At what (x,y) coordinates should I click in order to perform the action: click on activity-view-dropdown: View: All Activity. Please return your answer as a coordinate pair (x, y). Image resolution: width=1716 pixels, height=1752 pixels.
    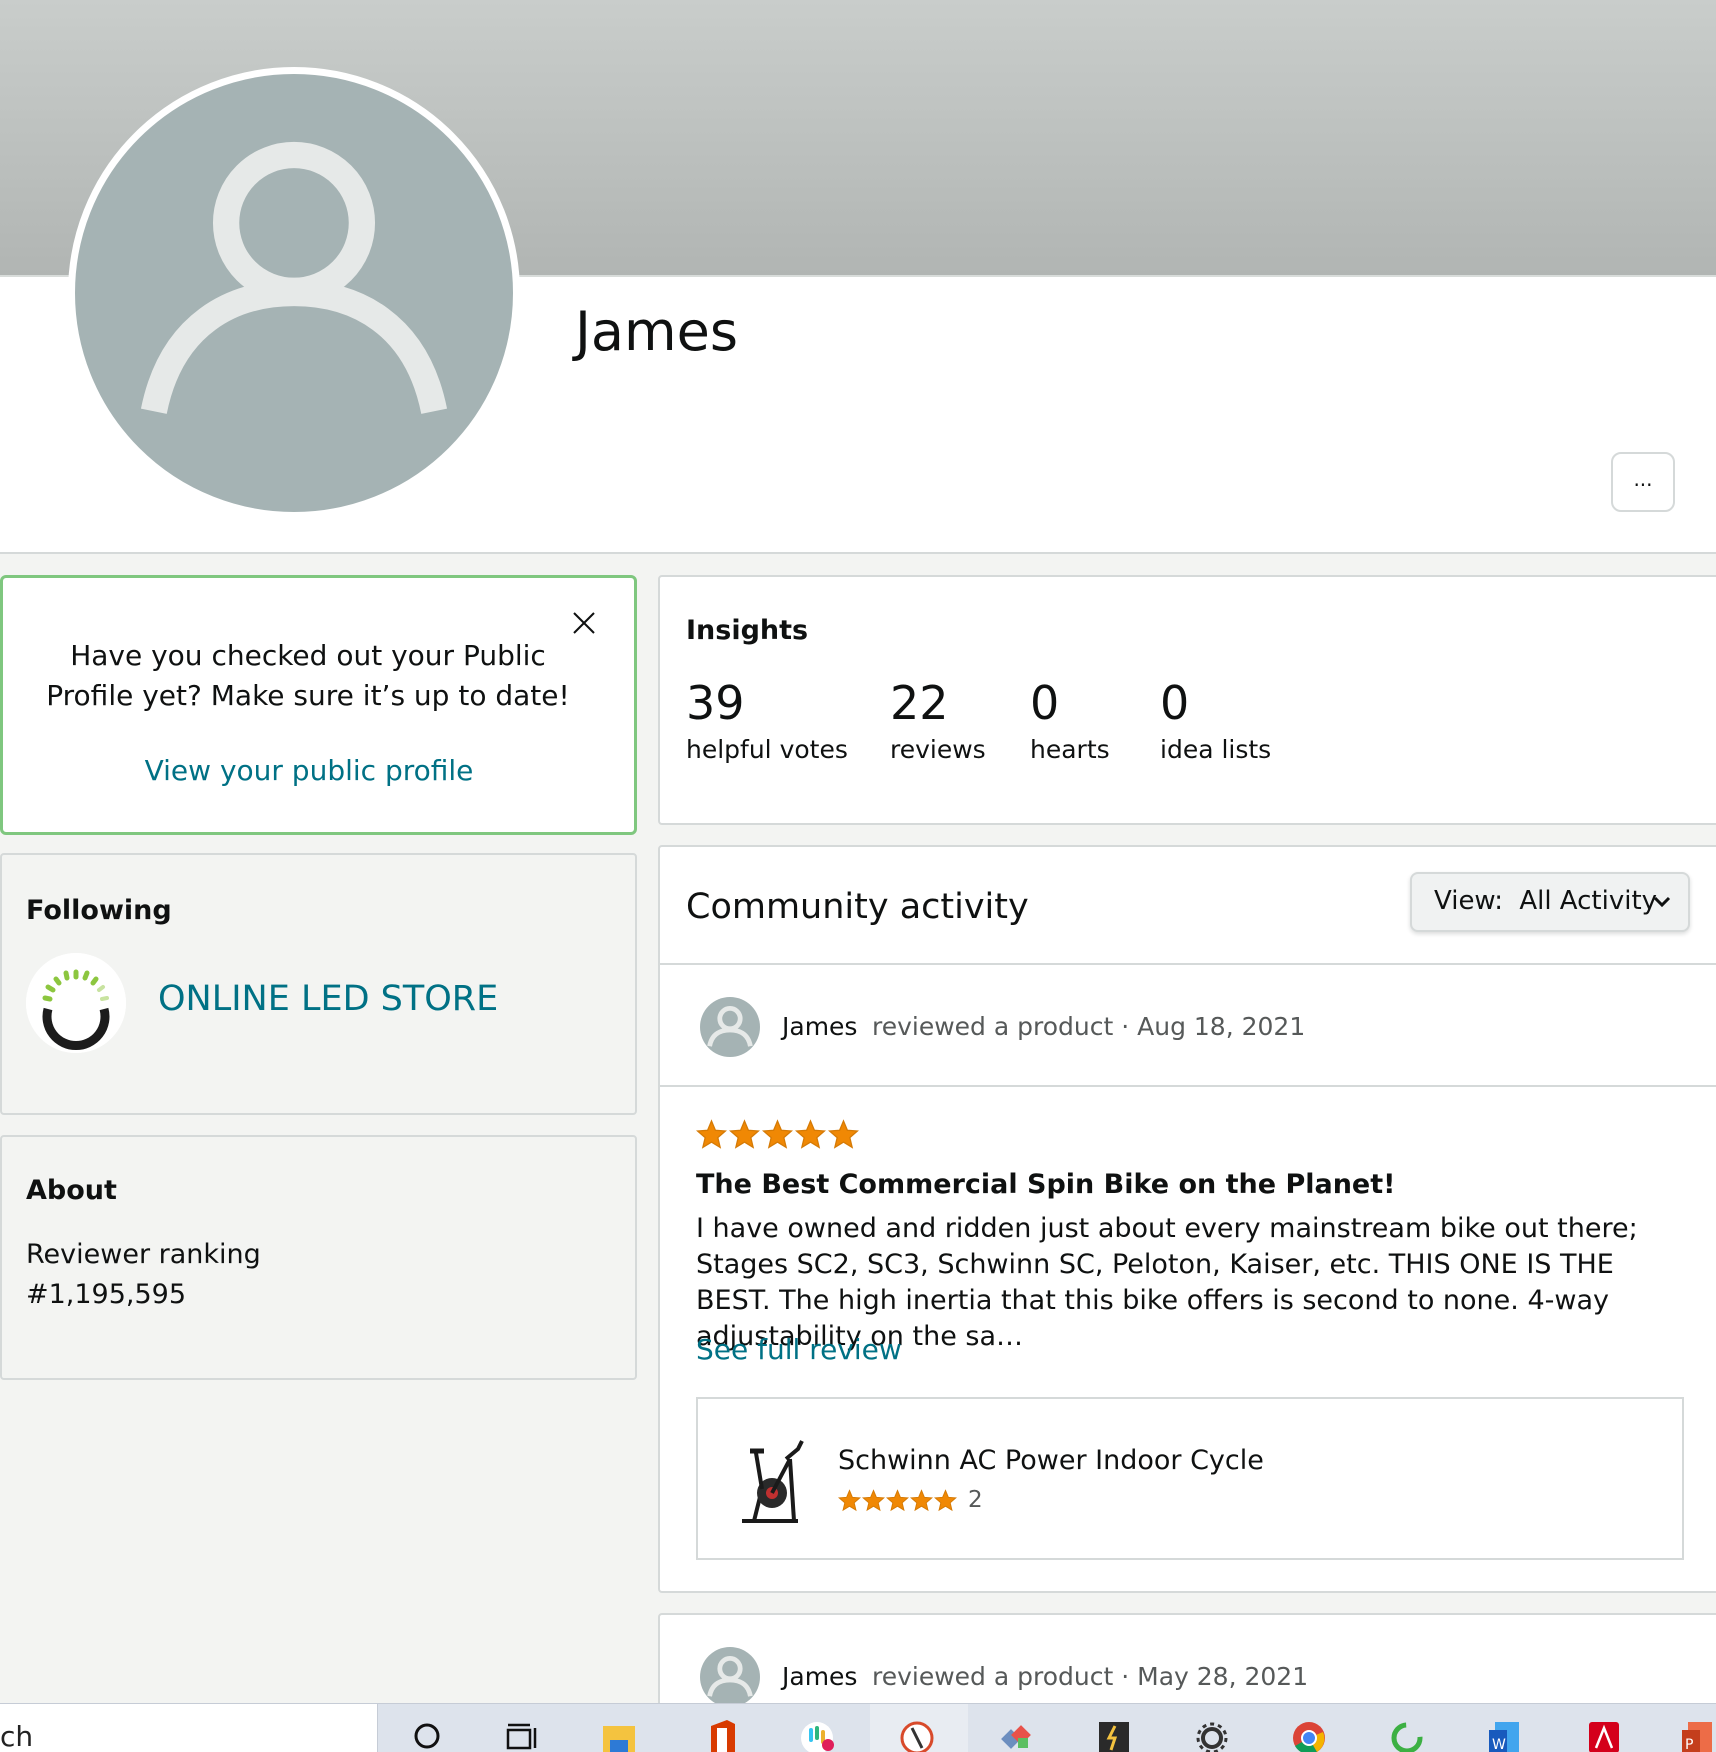
    Looking at the image, I should click on (1550, 902).